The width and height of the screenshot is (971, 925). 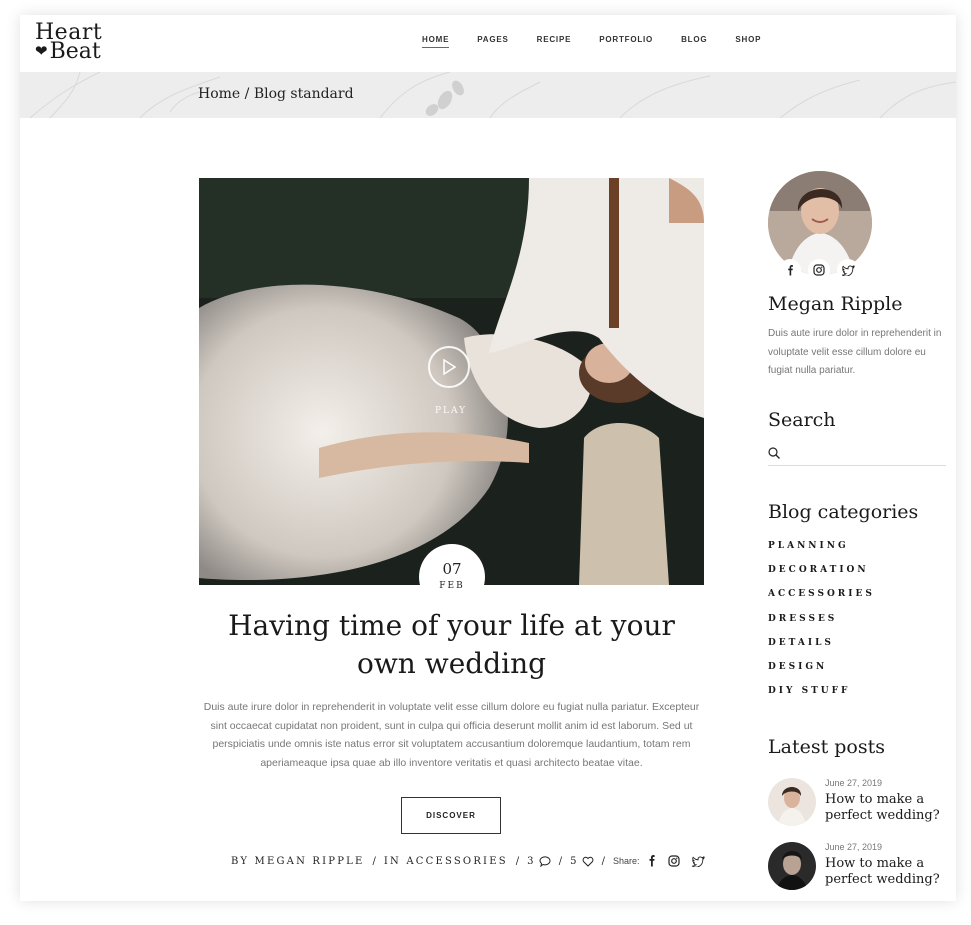 I want to click on latest-posts-title: Latest posts, so click(x=826, y=747).